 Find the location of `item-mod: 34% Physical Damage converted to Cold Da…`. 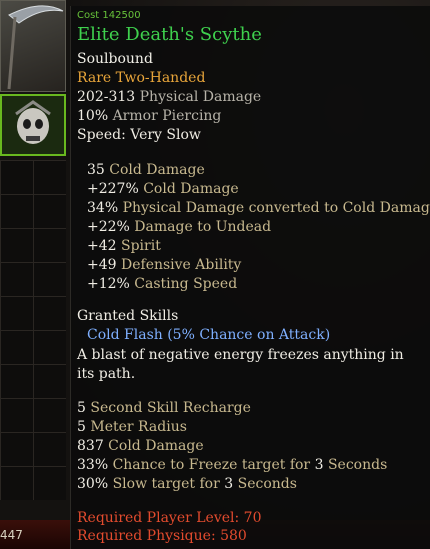

item-mod: 34% Physical Damage converted to Cold Da… is located at coordinates (258, 208).